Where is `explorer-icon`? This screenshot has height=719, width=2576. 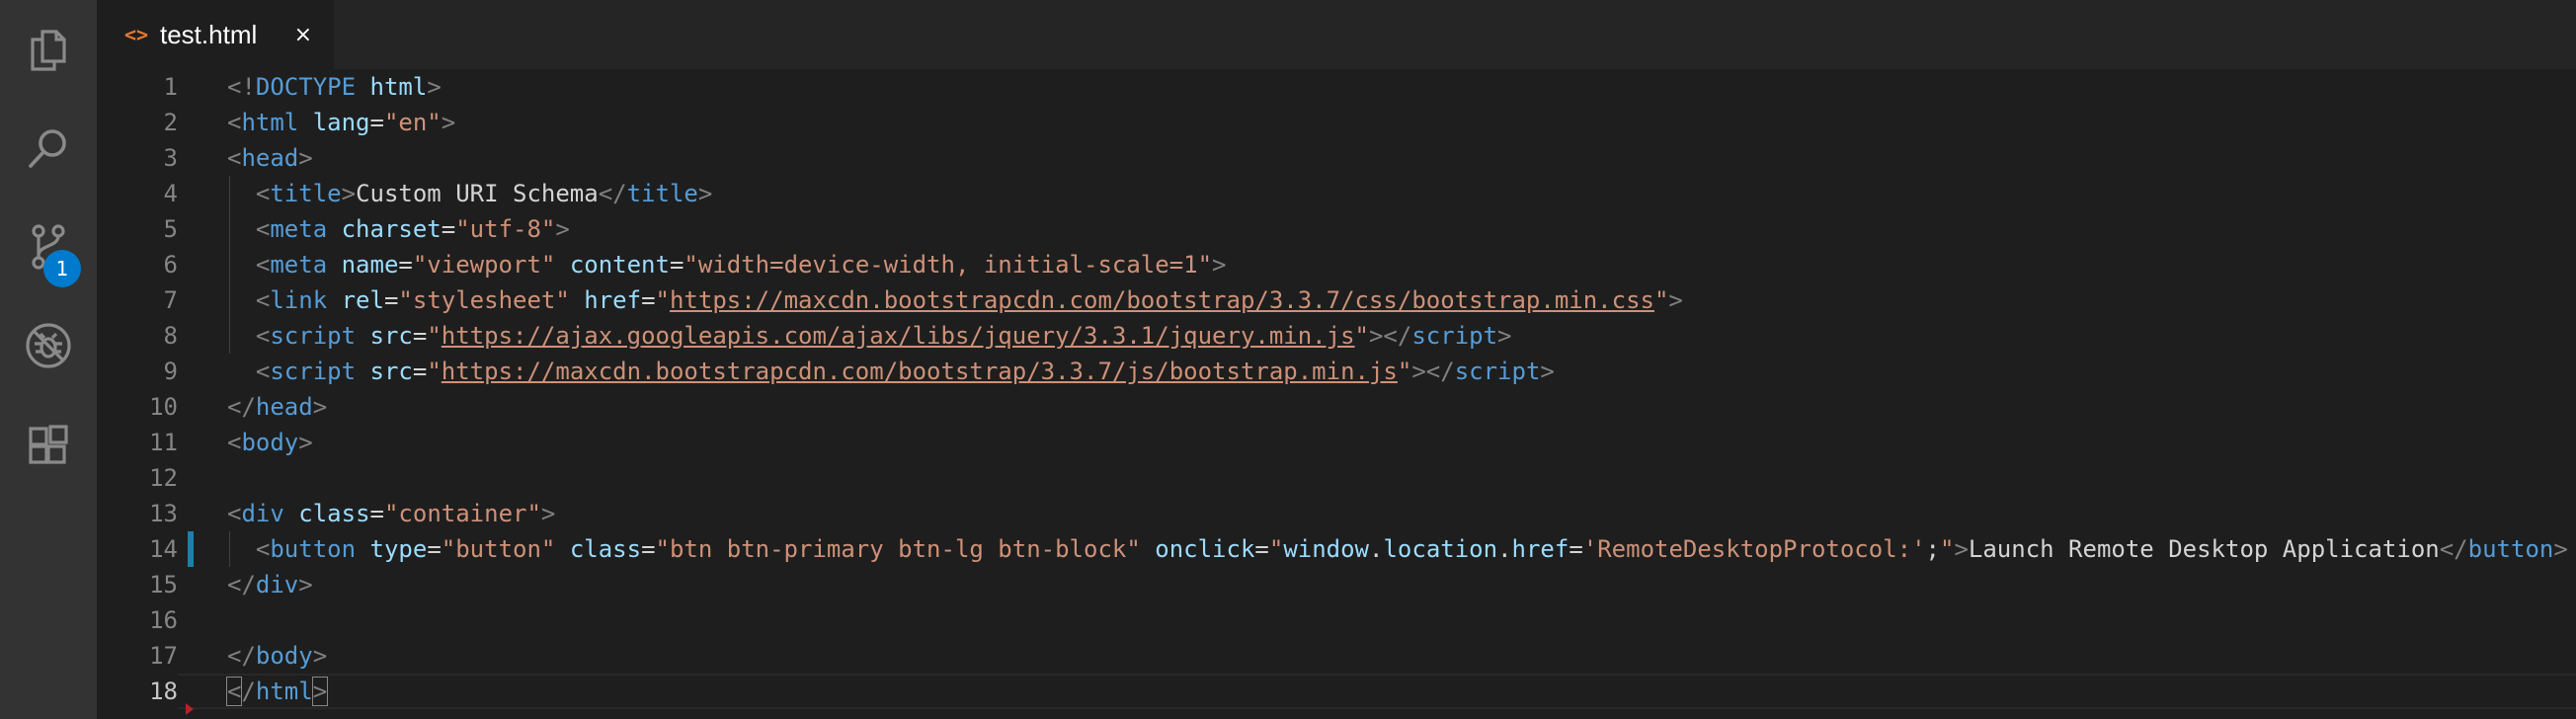 explorer-icon is located at coordinates (48, 49).